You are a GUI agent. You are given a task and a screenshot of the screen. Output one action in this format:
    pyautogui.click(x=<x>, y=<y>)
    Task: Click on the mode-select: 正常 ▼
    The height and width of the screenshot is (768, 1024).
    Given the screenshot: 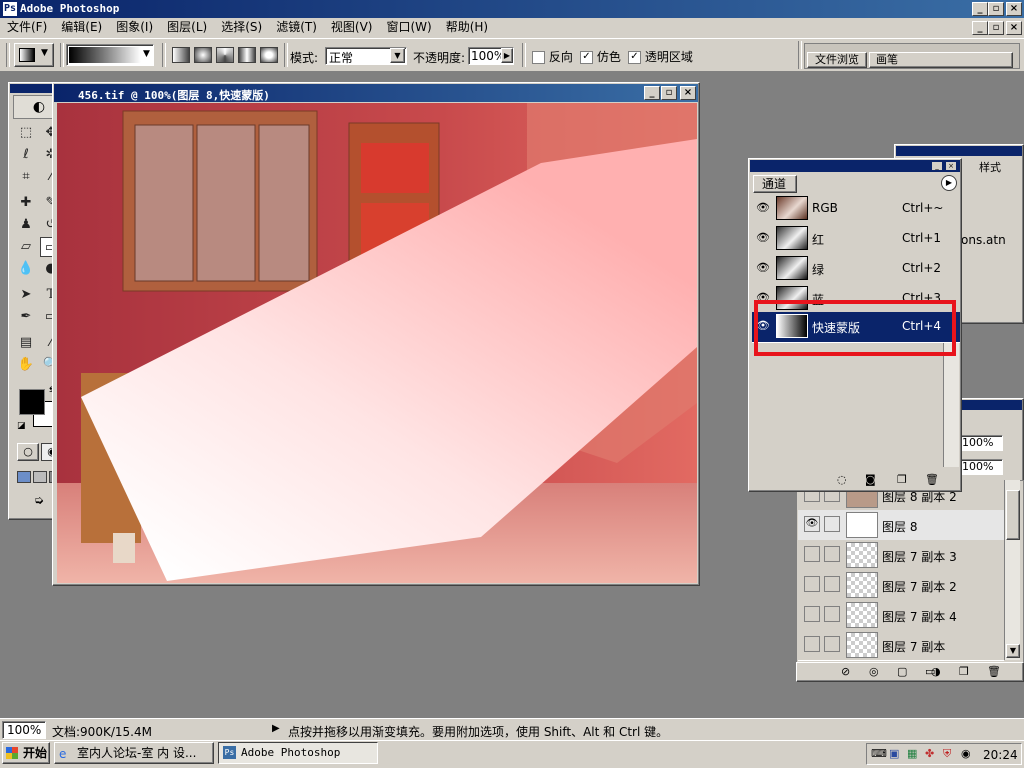 What is the action you would take?
    pyautogui.click(x=366, y=56)
    